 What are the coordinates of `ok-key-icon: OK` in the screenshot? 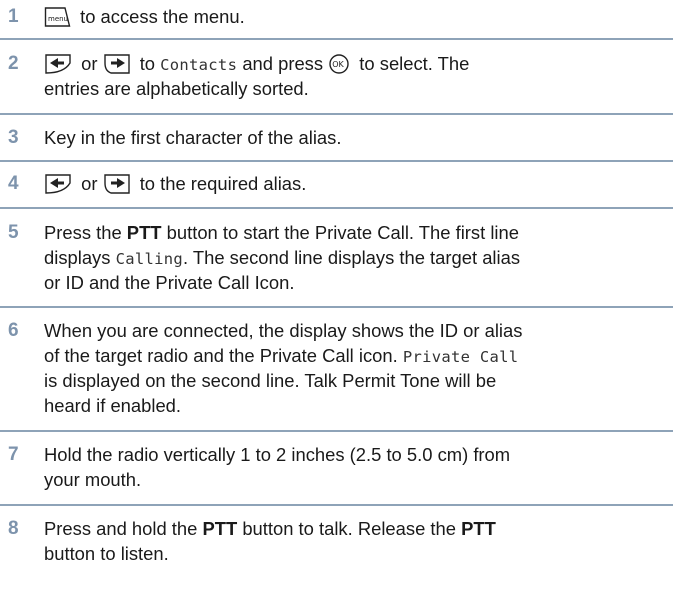 It's located at (339, 64).